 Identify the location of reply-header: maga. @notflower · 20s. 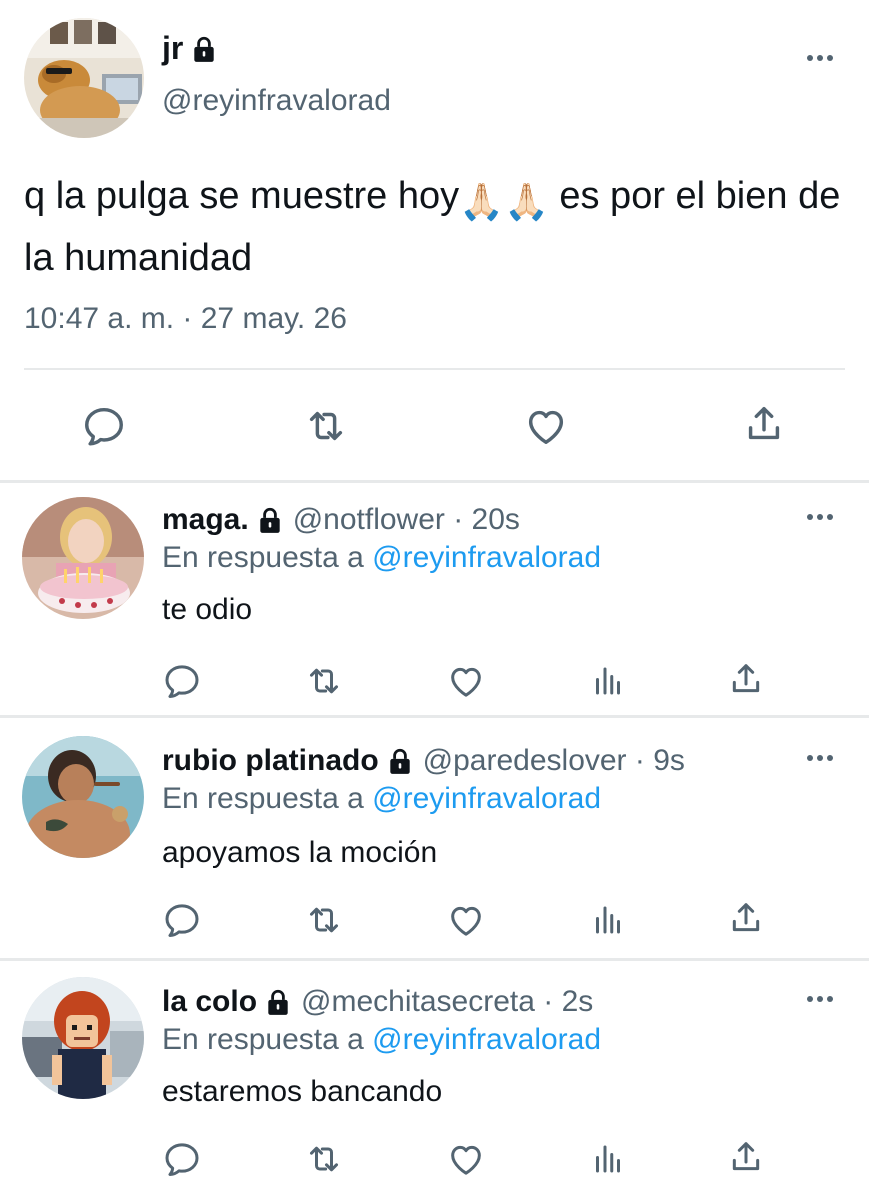
(341, 520).